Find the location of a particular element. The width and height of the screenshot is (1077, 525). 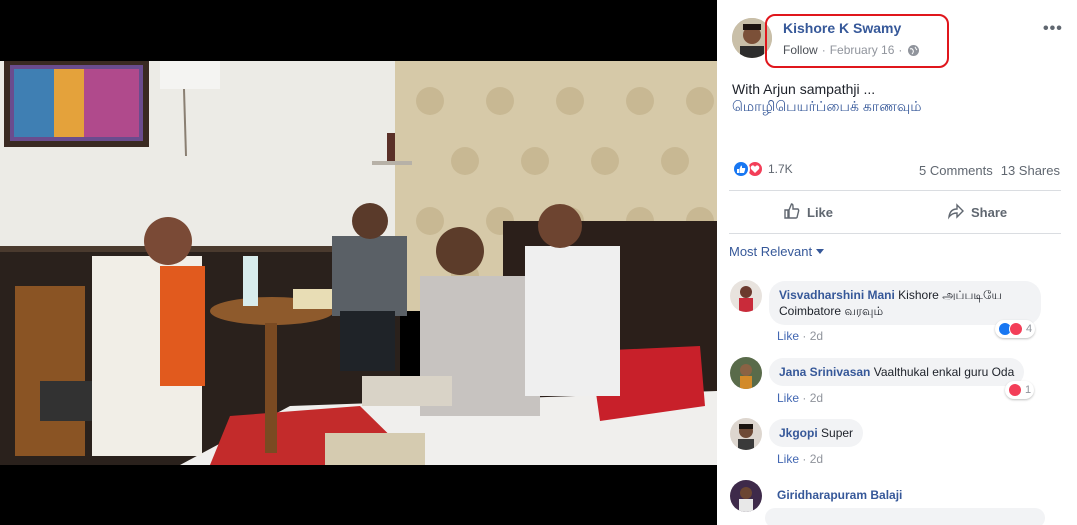

commenter-name: Visvadharshini Mani is located at coordinates (837, 295).